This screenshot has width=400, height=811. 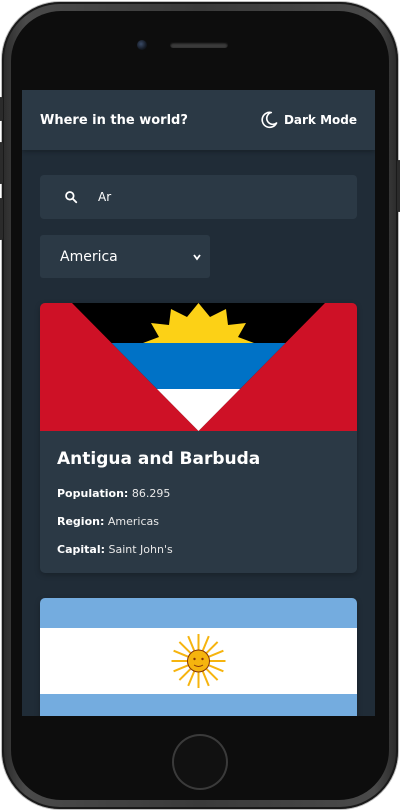 I want to click on sun-of-may-icon, so click(x=198, y=661).